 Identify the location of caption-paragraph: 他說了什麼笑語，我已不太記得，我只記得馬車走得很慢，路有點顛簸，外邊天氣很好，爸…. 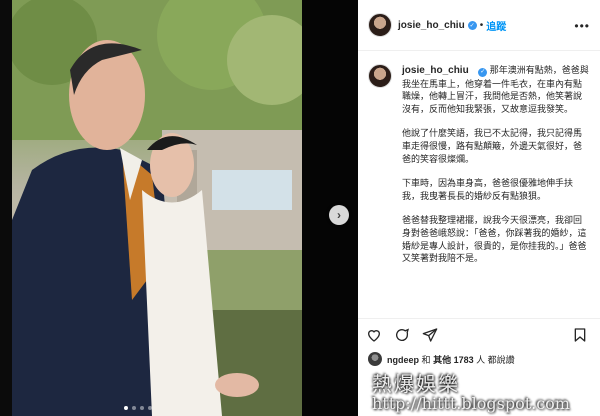
(492, 146).